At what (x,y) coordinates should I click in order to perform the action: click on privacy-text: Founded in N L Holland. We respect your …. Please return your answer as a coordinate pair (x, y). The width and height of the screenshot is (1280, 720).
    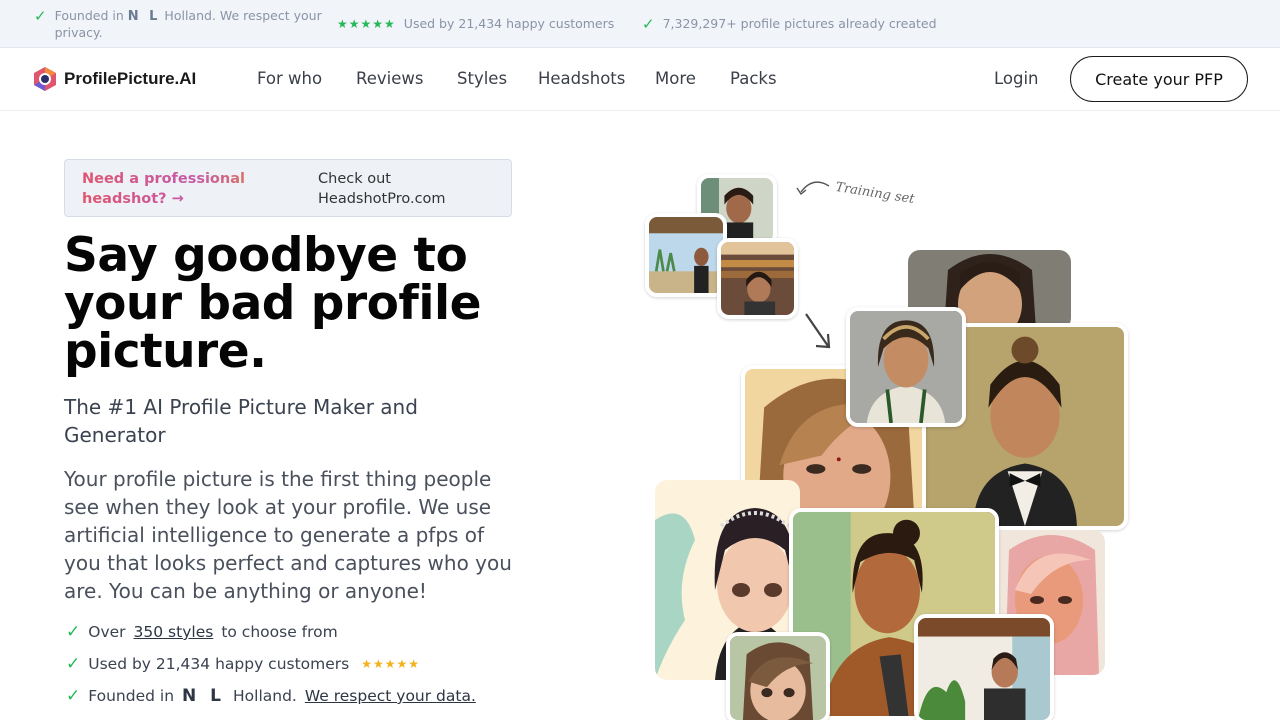
    Looking at the image, I should click on (189, 24).